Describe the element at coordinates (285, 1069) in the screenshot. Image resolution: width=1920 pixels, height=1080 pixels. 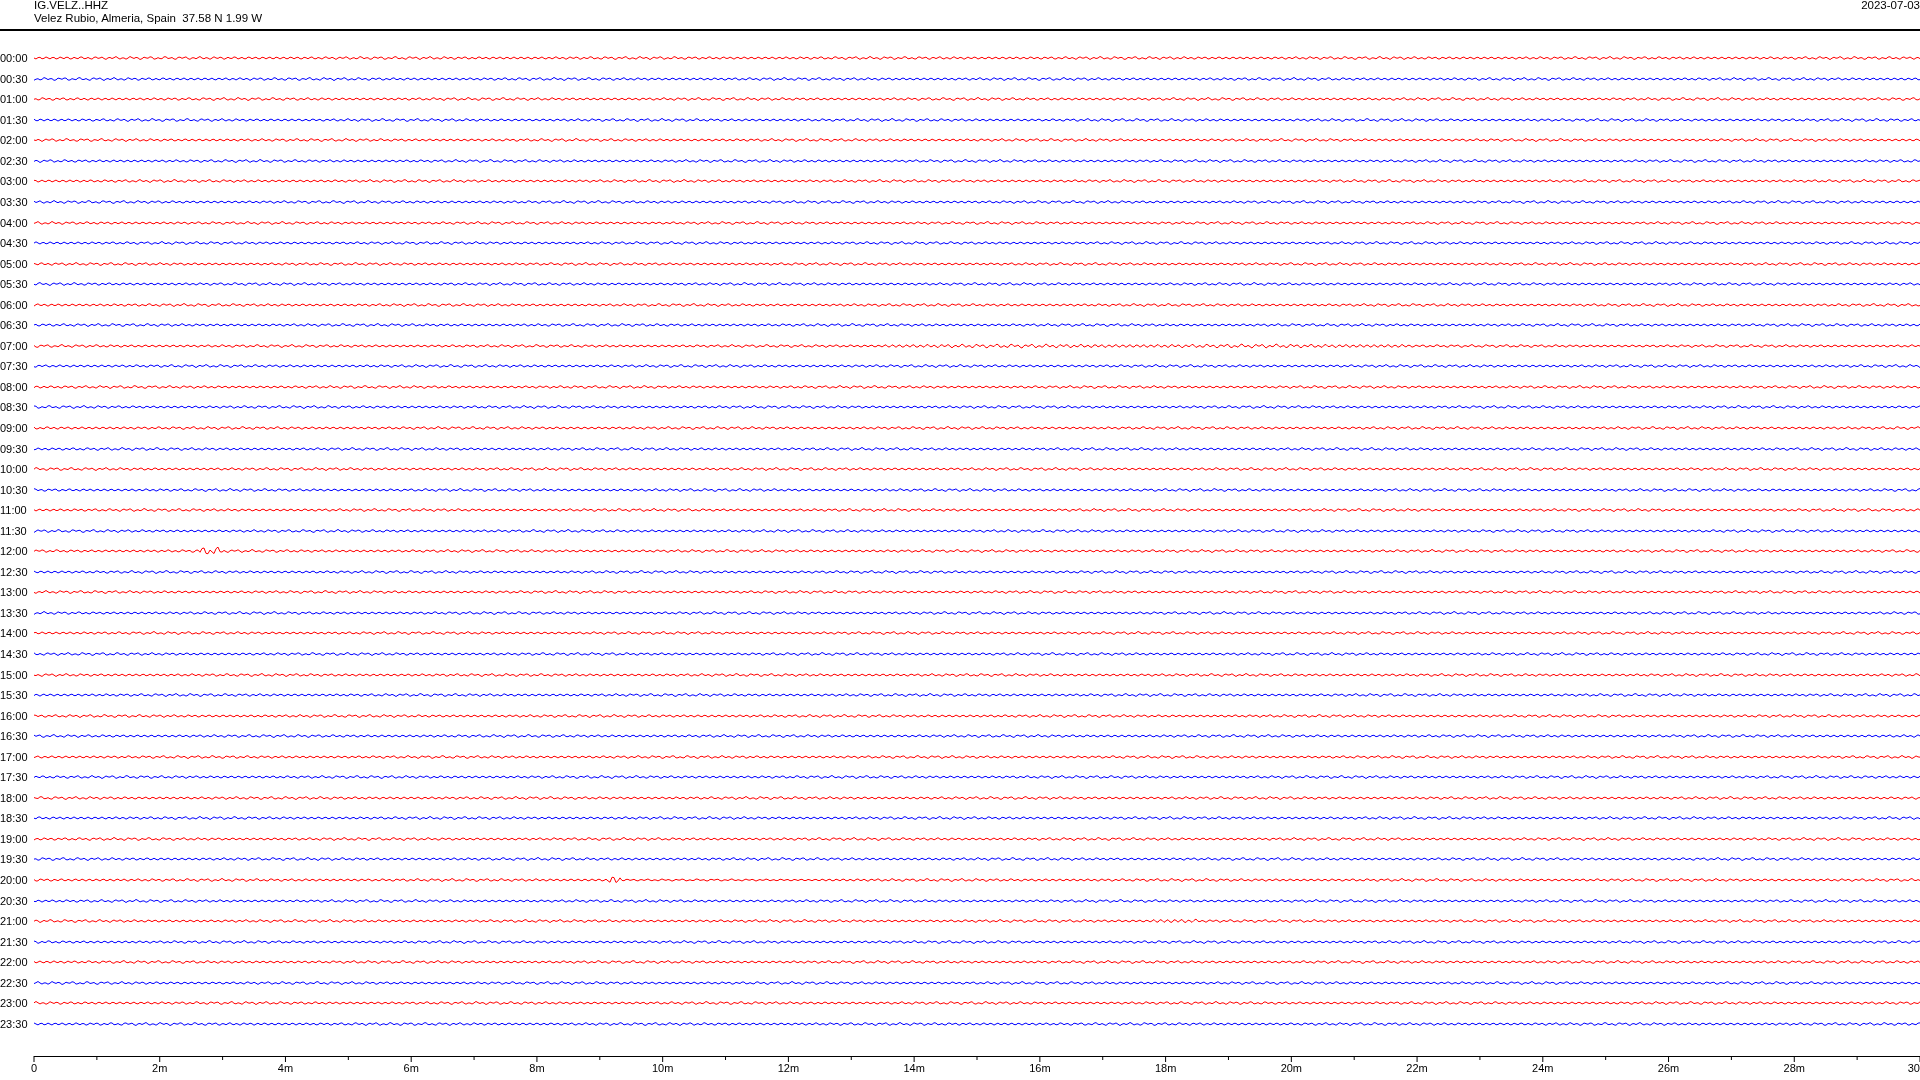
I see `axis-tick-label: 4m` at that location.